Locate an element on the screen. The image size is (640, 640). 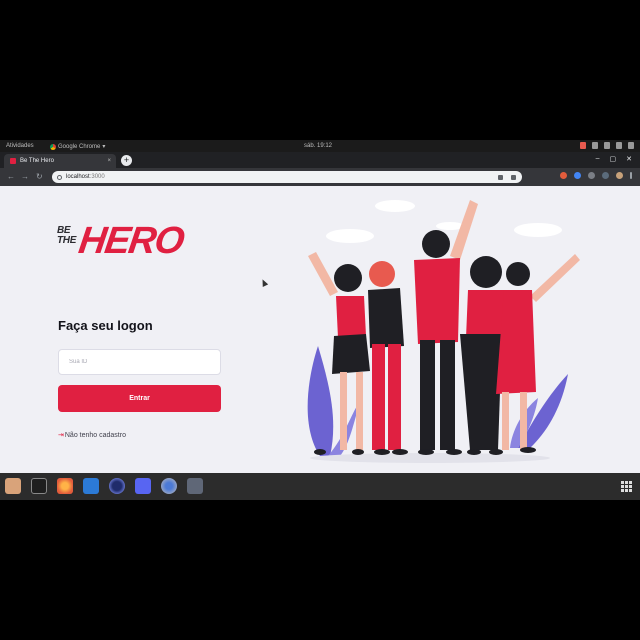
menu-dots-icon is located at coordinates (631, 175).